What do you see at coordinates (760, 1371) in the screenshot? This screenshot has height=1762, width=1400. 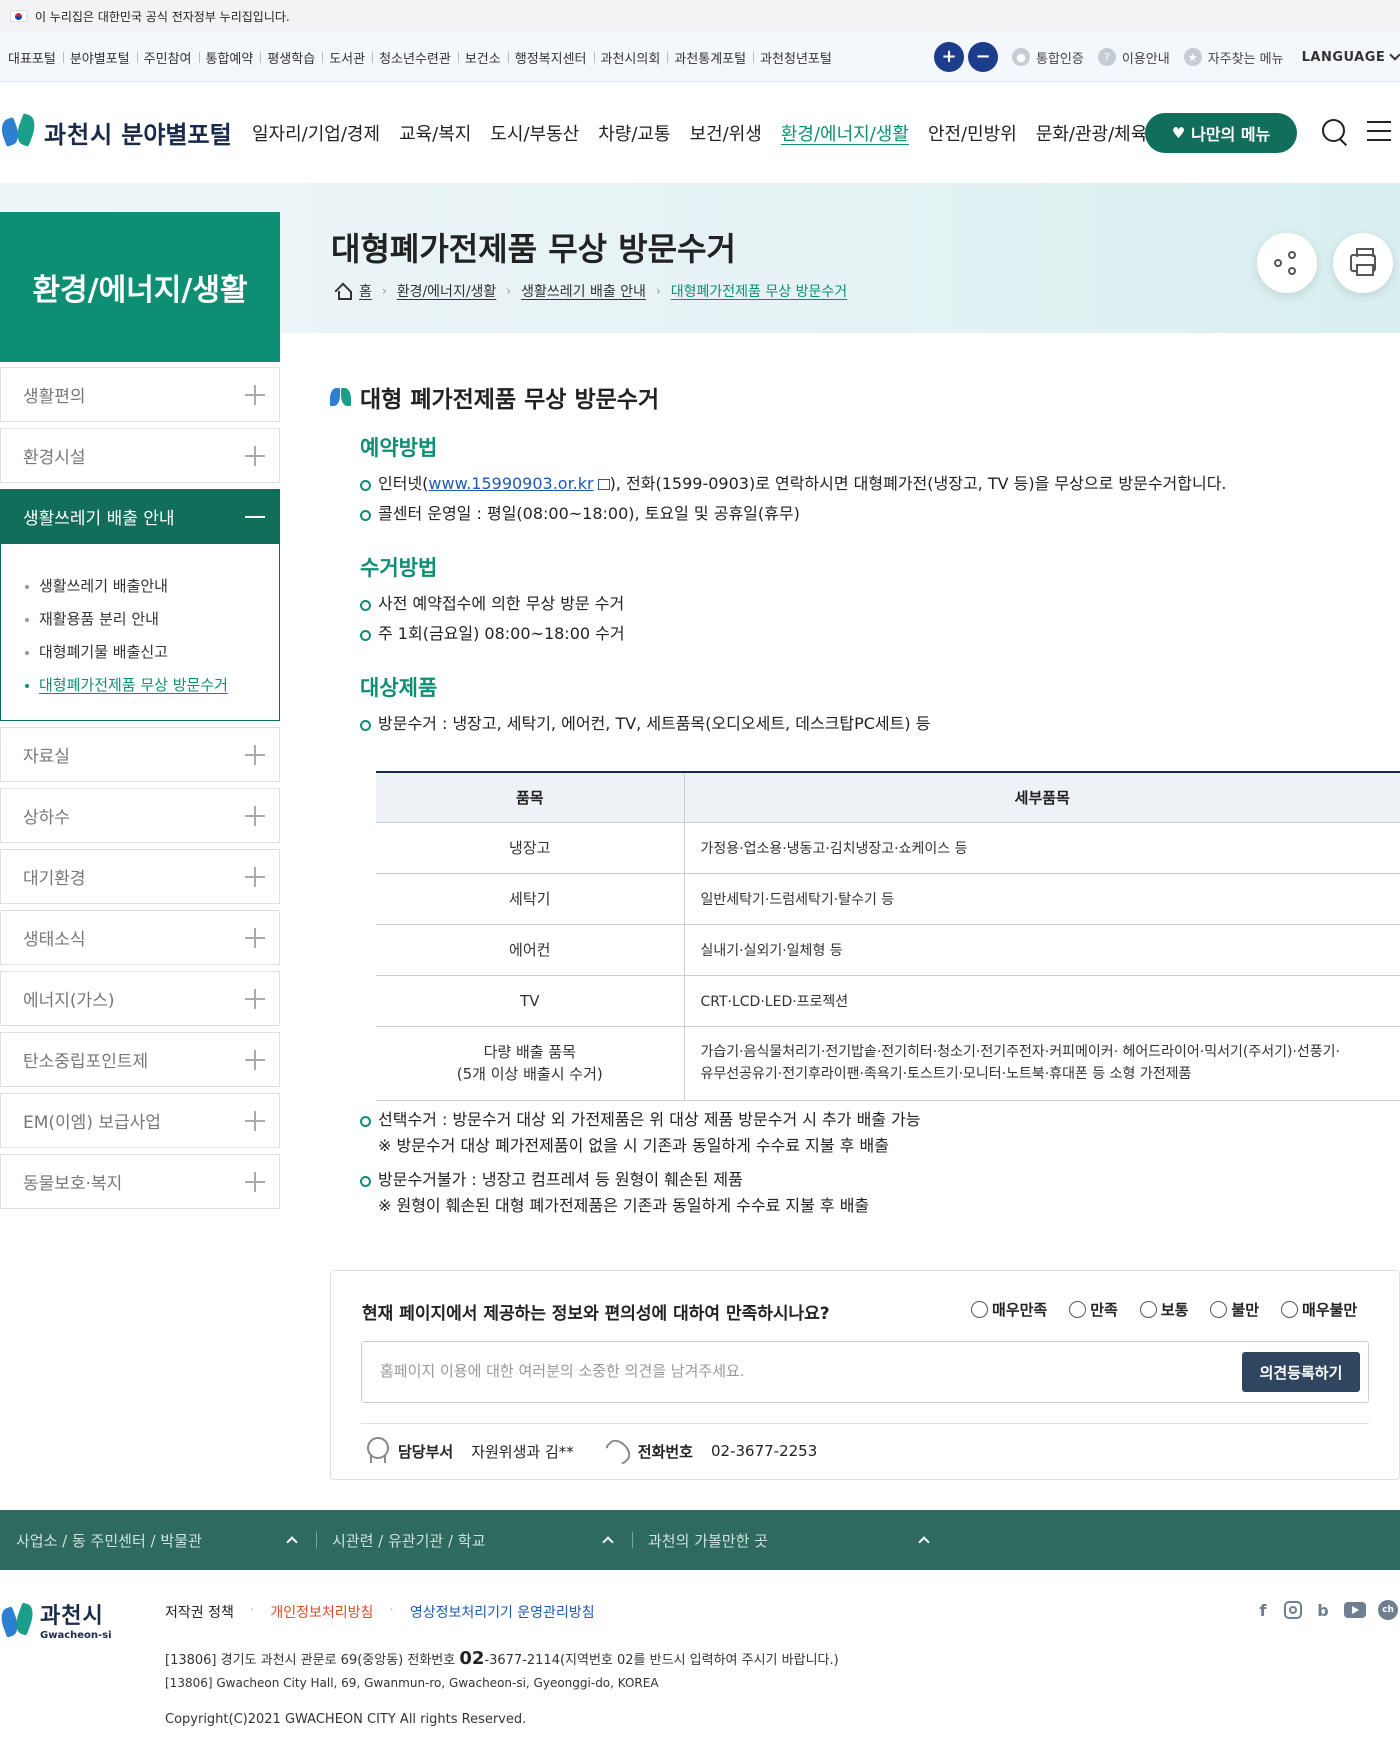 I see `opinion-input` at bounding box center [760, 1371].